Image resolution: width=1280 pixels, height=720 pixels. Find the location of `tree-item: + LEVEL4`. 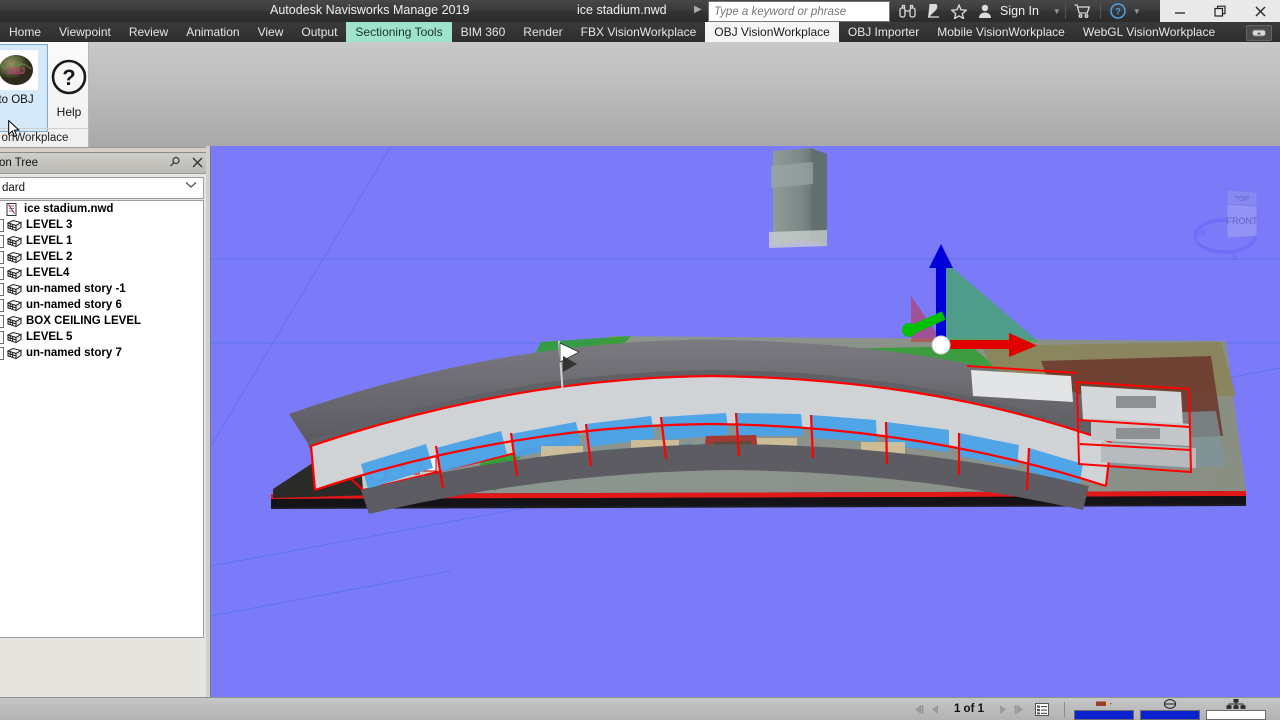

tree-item: + LEVEL4 is located at coordinates (101, 273).